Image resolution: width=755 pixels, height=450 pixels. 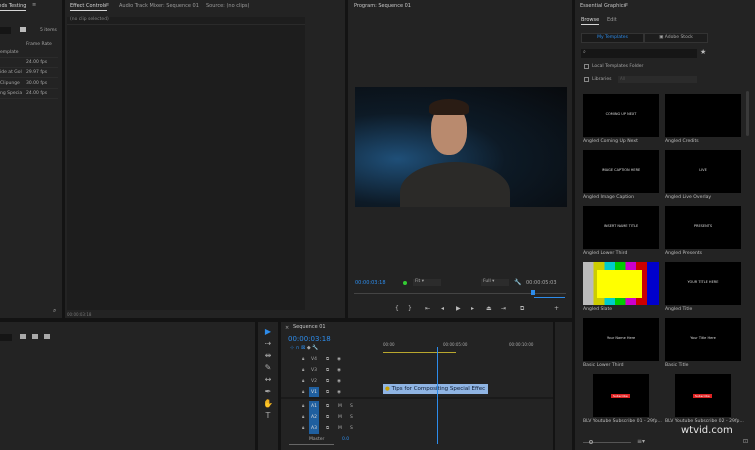 What do you see at coordinates (458, 308) in the screenshot?
I see `play-button: ▶` at bounding box center [458, 308].